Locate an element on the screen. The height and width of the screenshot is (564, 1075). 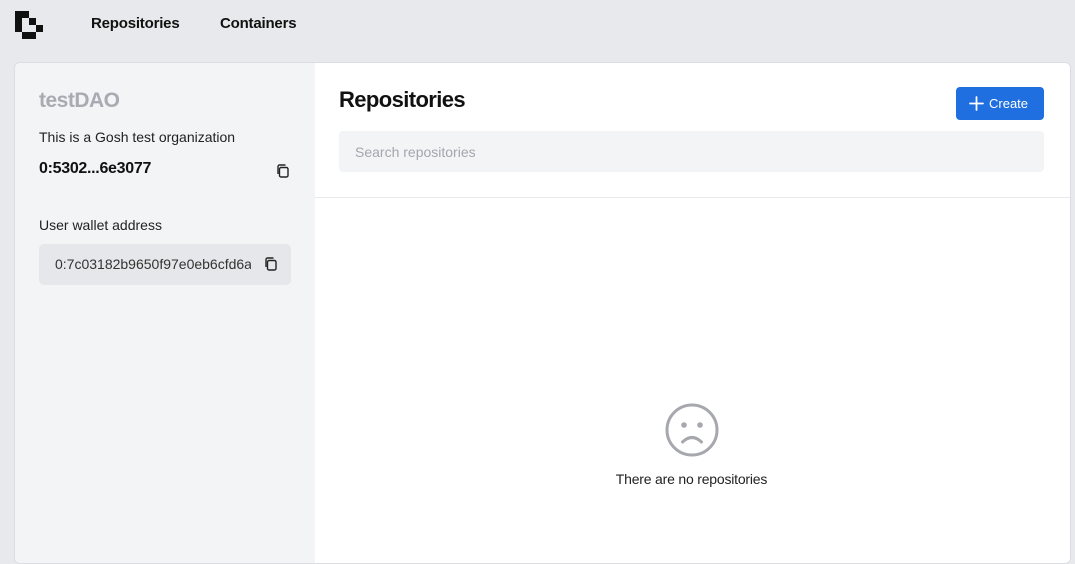
create-button-label: Create is located at coordinates (1009, 103).